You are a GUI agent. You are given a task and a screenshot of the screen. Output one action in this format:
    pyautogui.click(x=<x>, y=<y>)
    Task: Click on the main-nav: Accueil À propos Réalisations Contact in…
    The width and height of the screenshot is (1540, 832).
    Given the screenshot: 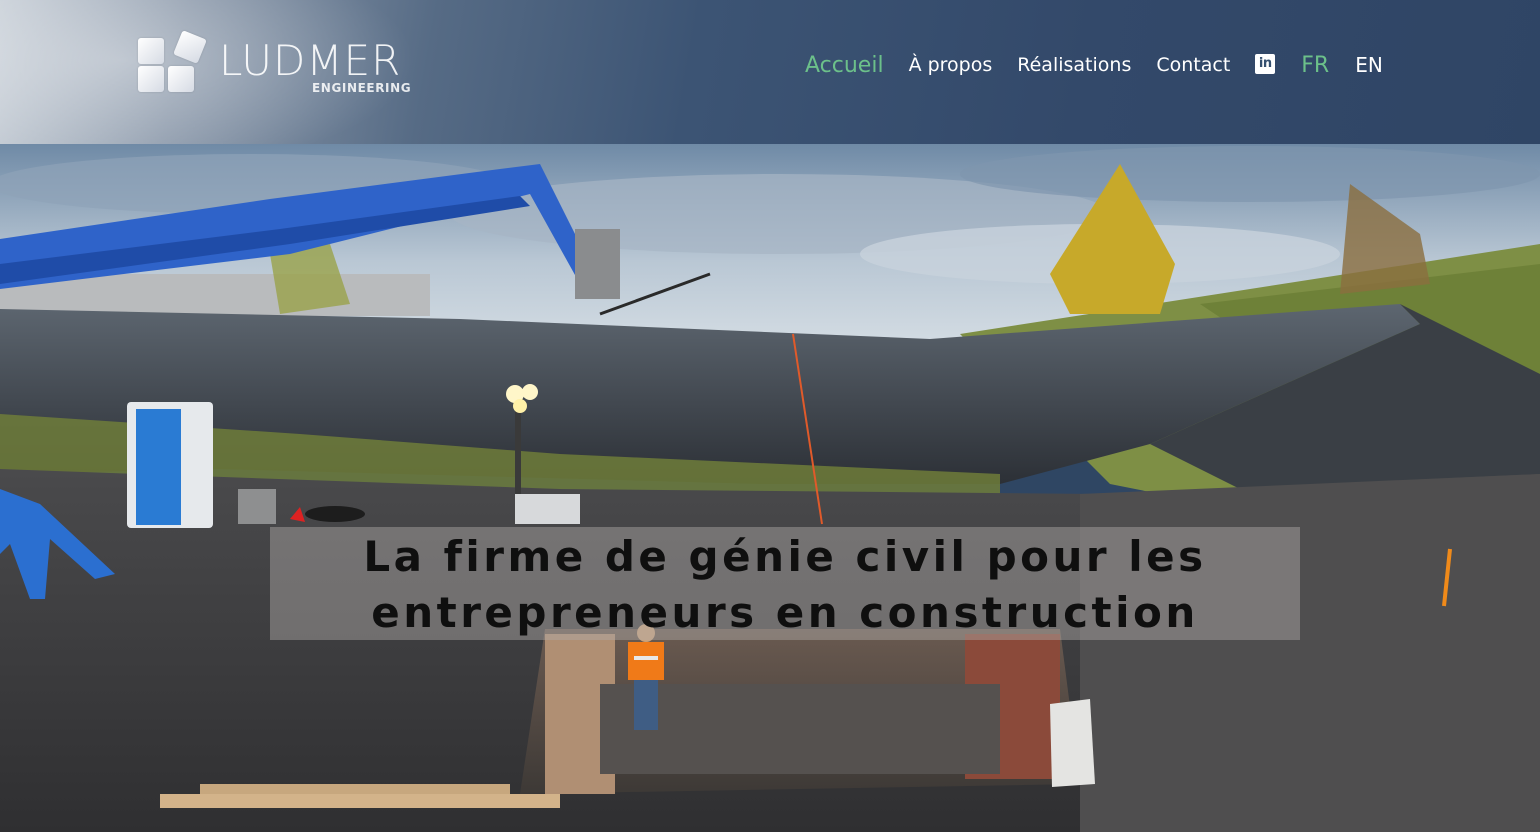 What is the action you would take?
    pyautogui.click(x=1107, y=65)
    